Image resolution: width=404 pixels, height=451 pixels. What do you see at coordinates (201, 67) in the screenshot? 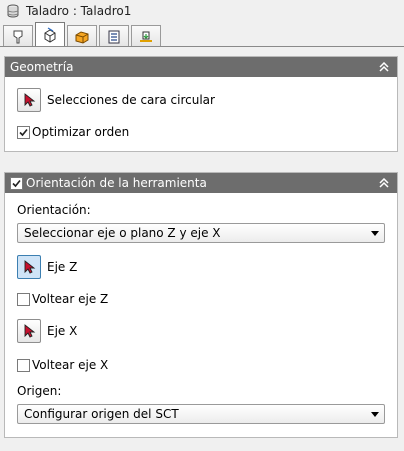
I see `geometry-panel-header: Geometría` at bounding box center [201, 67].